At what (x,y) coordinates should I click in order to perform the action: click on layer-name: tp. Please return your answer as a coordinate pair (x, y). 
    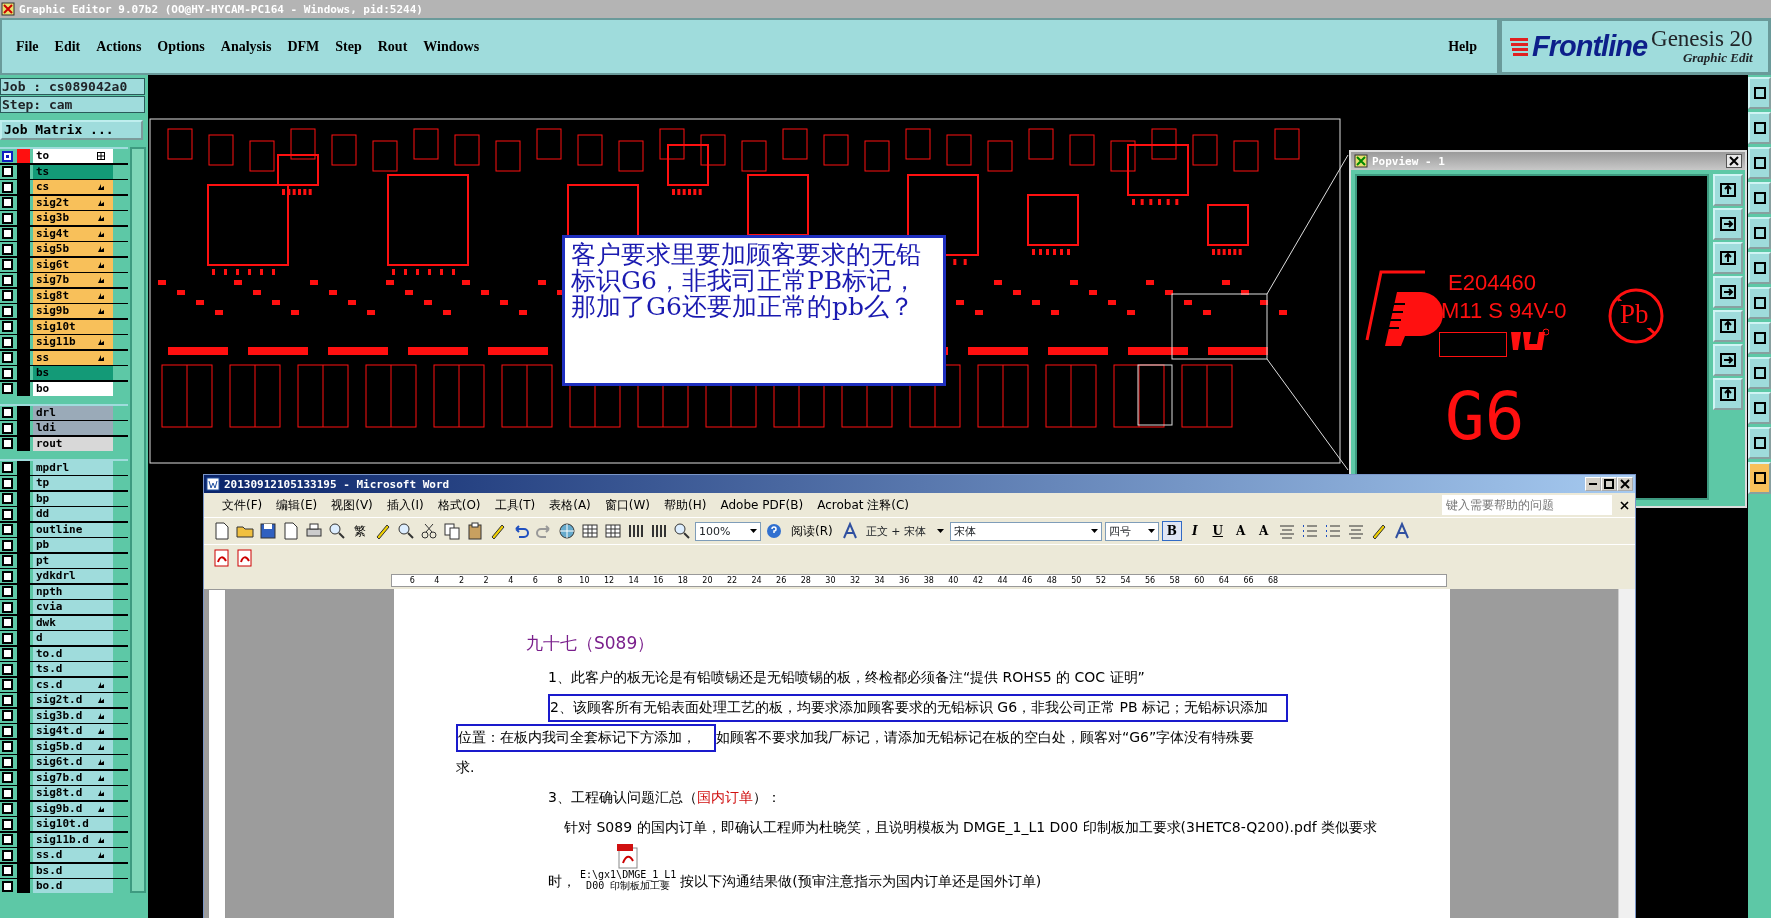
    Looking at the image, I should click on (73, 483).